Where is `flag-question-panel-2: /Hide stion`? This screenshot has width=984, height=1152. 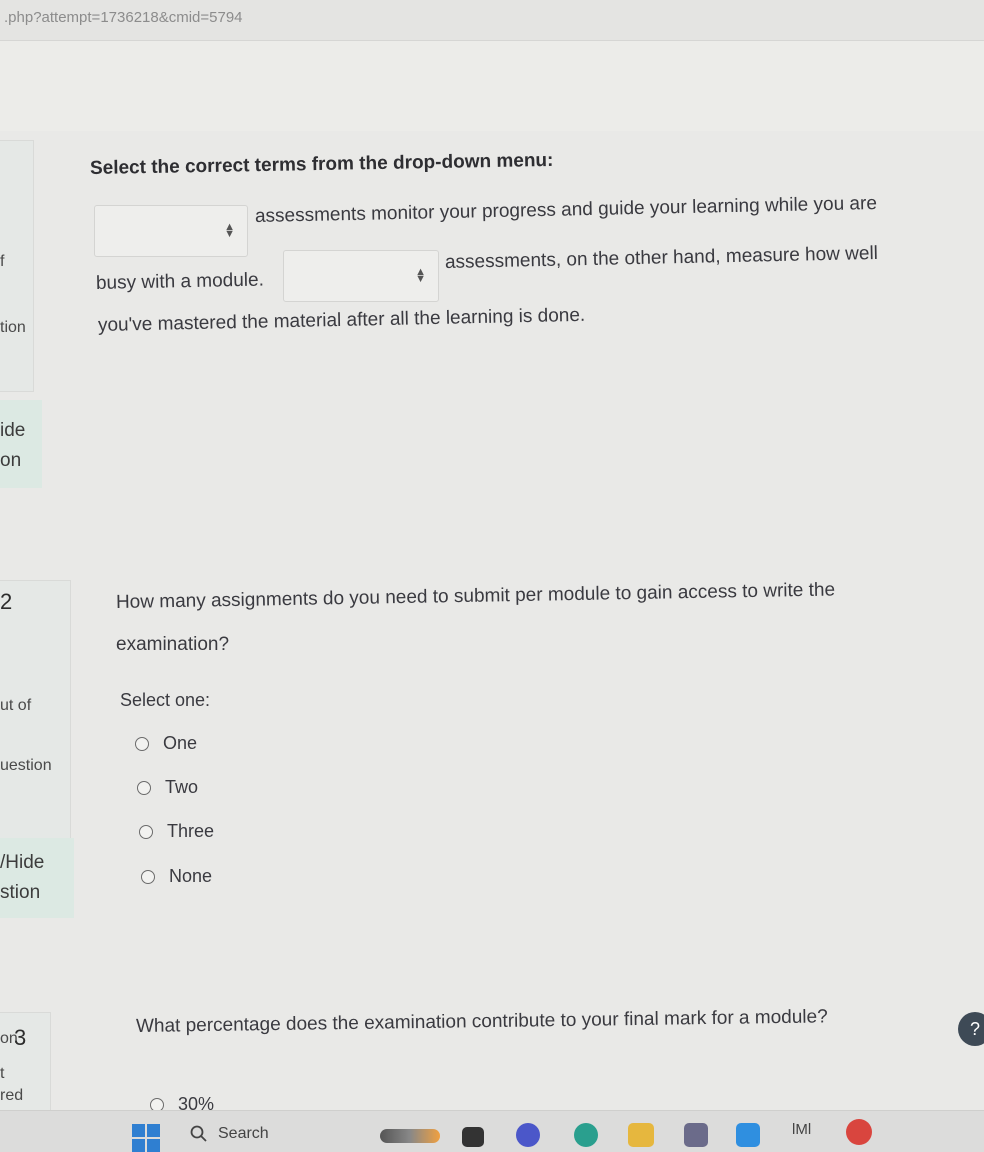
flag-question-panel-2: /Hide stion is located at coordinates (37, 878).